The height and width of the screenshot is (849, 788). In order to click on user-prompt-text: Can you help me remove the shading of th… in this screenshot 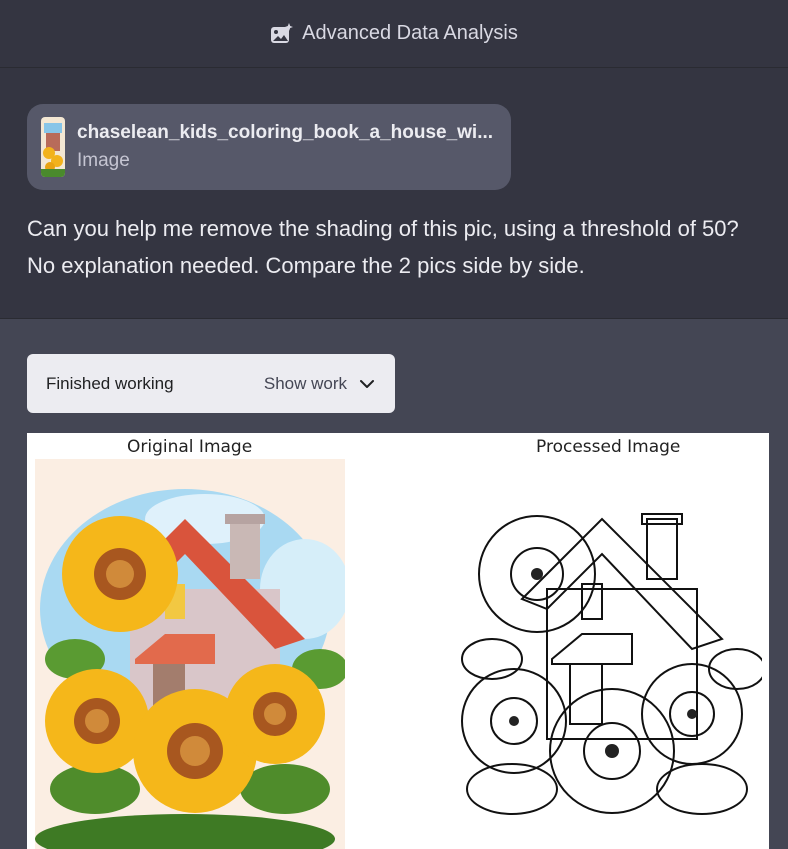, I will do `click(383, 247)`.